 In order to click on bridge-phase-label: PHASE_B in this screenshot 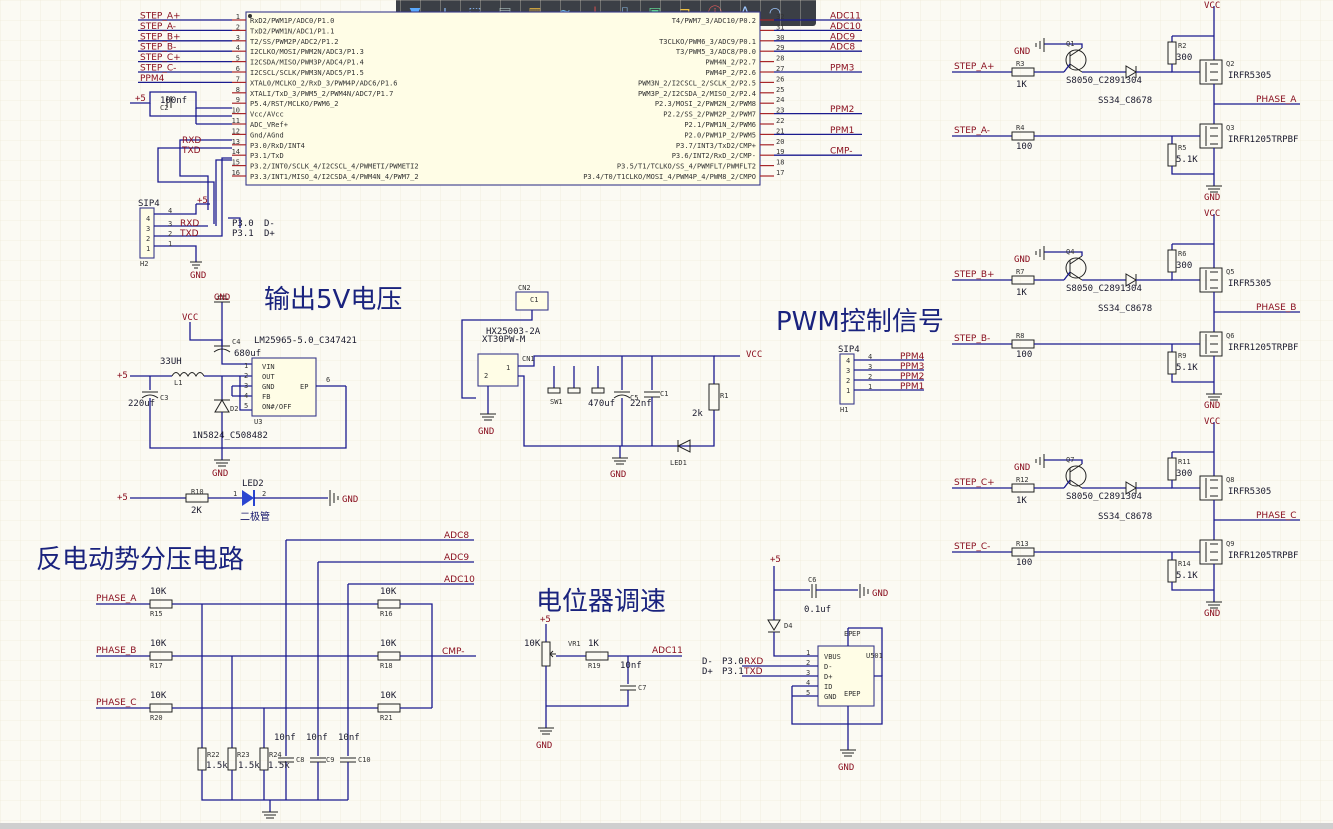, I will do `click(1276, 308)`.